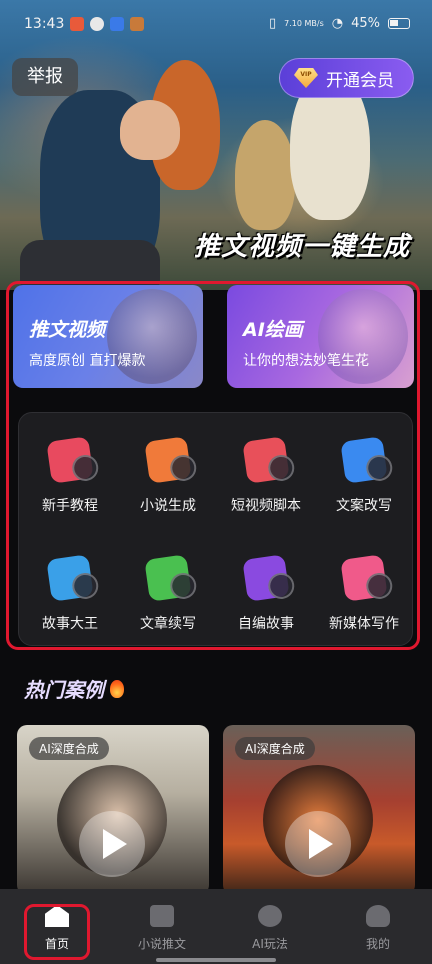 Image resolution: width=432 pixels, height=964 pixels. Describe the element at coordinates (168, 578) in the screenshot. I see `article-continue-icon` at that location.